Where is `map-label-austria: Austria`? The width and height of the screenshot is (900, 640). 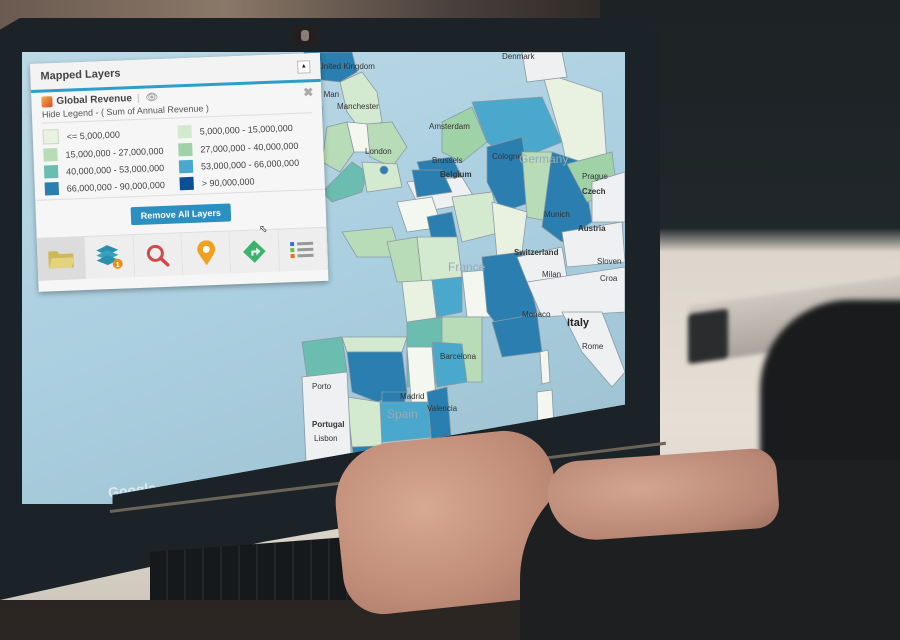
map-label-austria: Austria is located at coordinates (592, 228).